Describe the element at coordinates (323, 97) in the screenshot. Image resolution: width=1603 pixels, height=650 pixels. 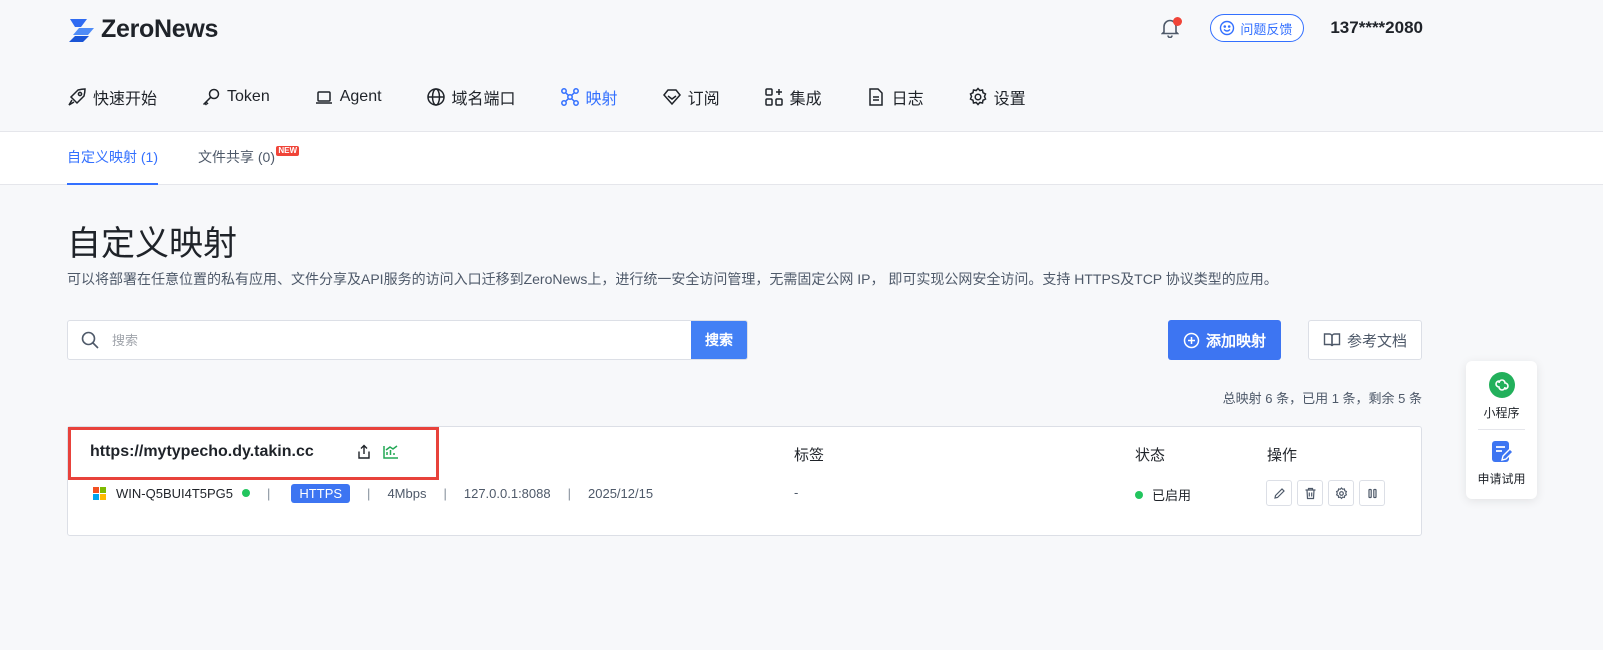
I see `laptop-icon` at that location.